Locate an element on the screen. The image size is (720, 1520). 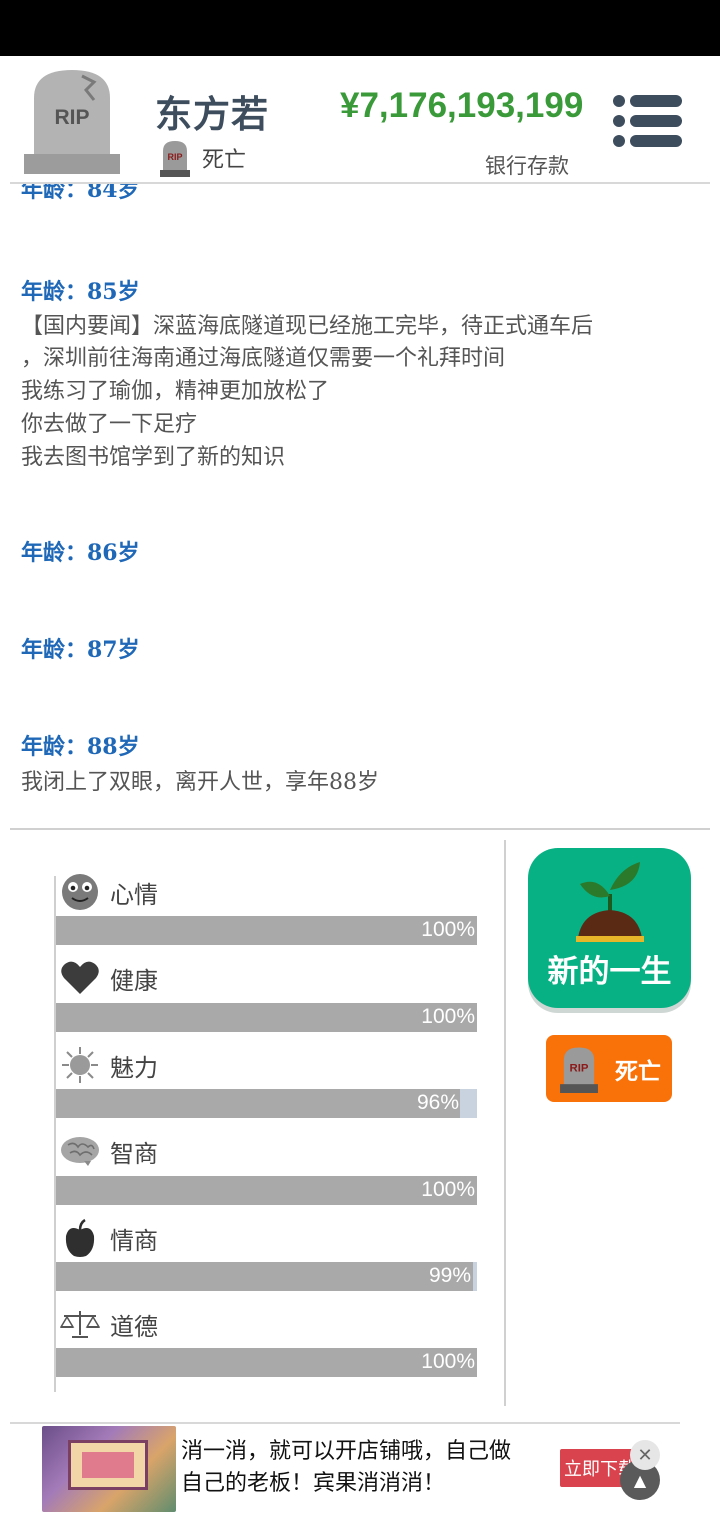
close-icon: ✕ is located at coordinates (645, 1455).